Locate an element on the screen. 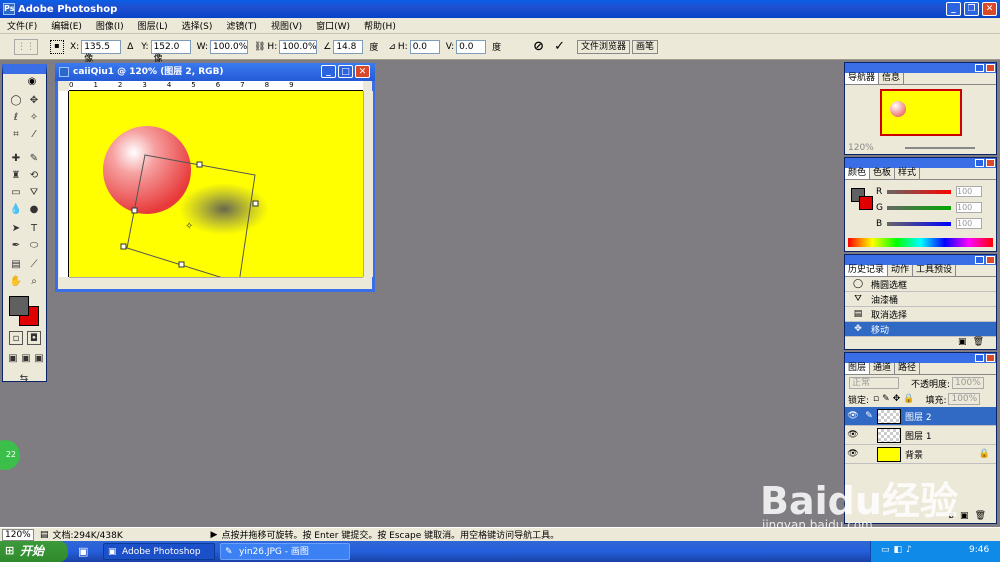 Image resolution: width=1000 pixels, height=562 pixels. navigator-zoom-slider is located at coordinates (940, 148).